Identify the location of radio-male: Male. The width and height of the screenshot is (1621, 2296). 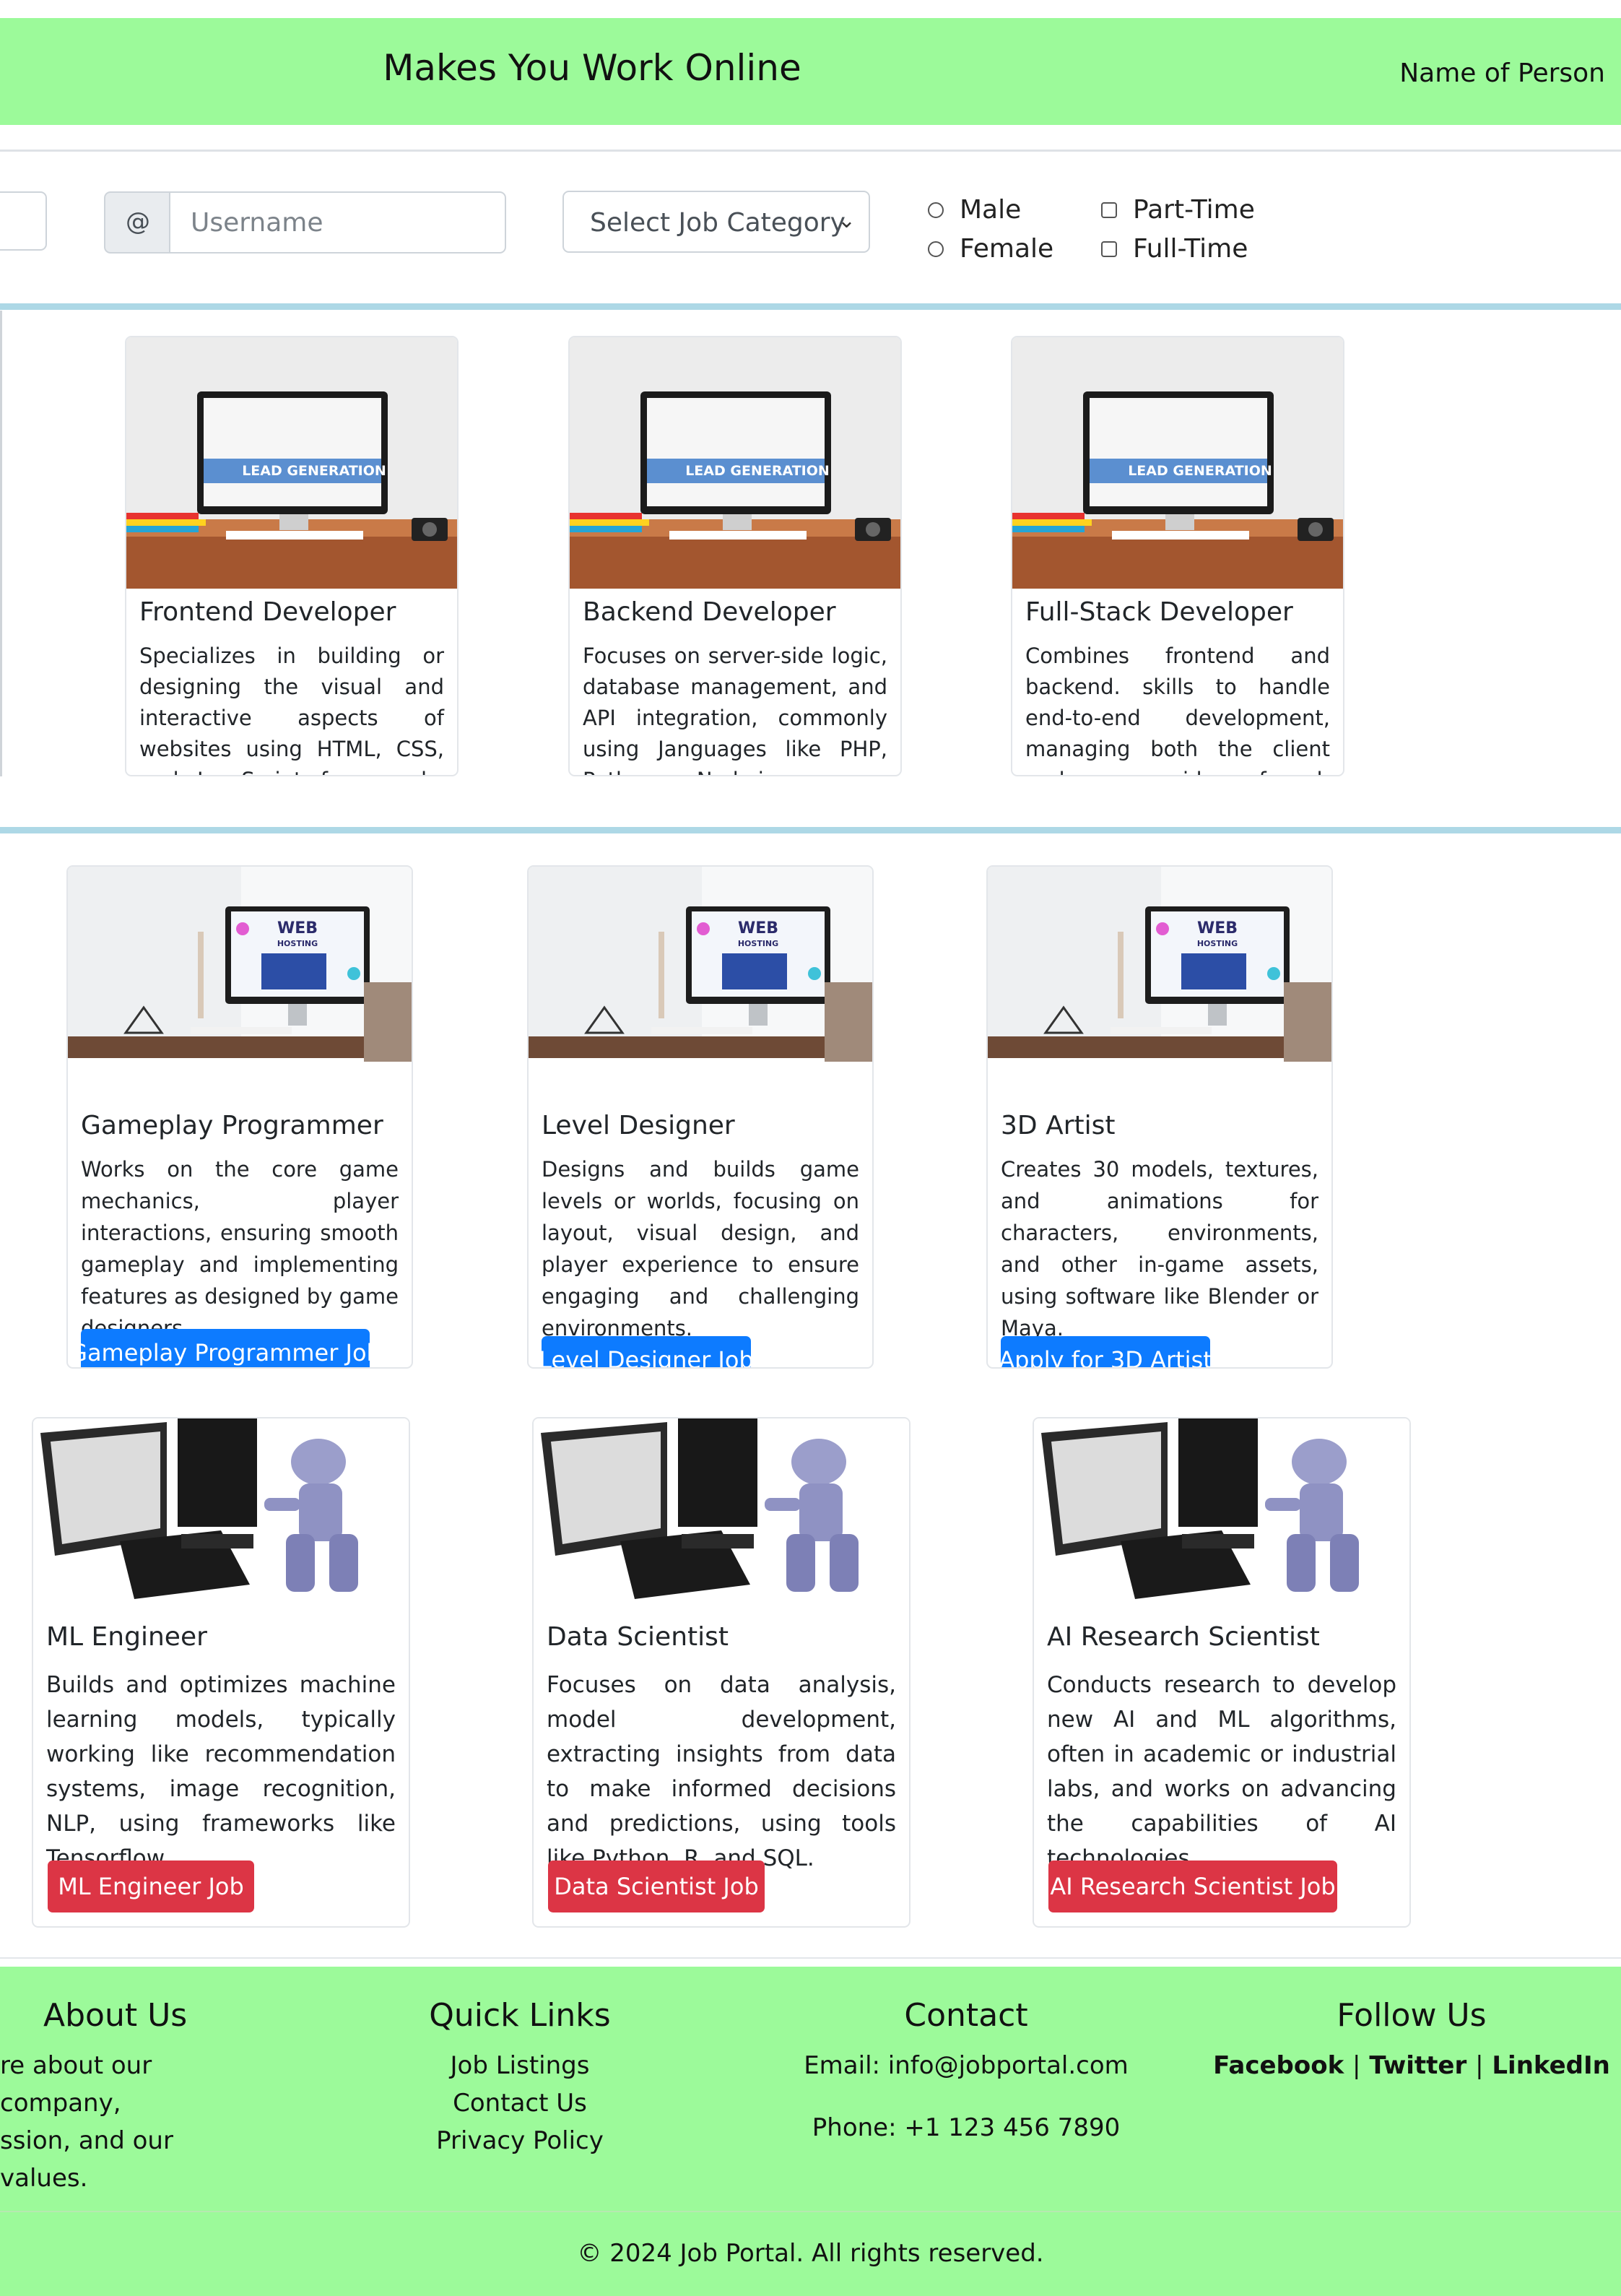
(974, 210).